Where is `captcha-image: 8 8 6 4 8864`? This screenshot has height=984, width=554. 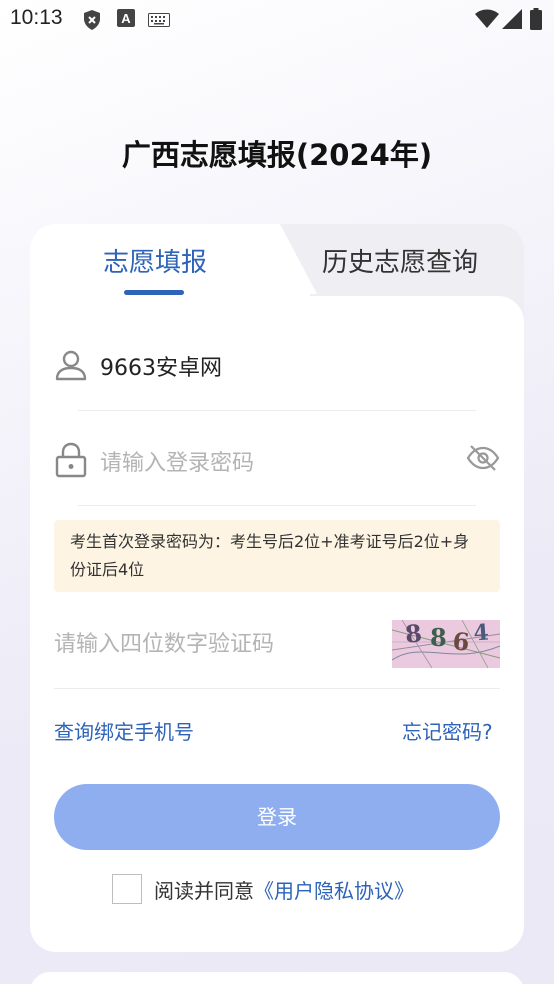 captcha-image: 8 8 6 4 8864 is located at coordinates (446, 643).